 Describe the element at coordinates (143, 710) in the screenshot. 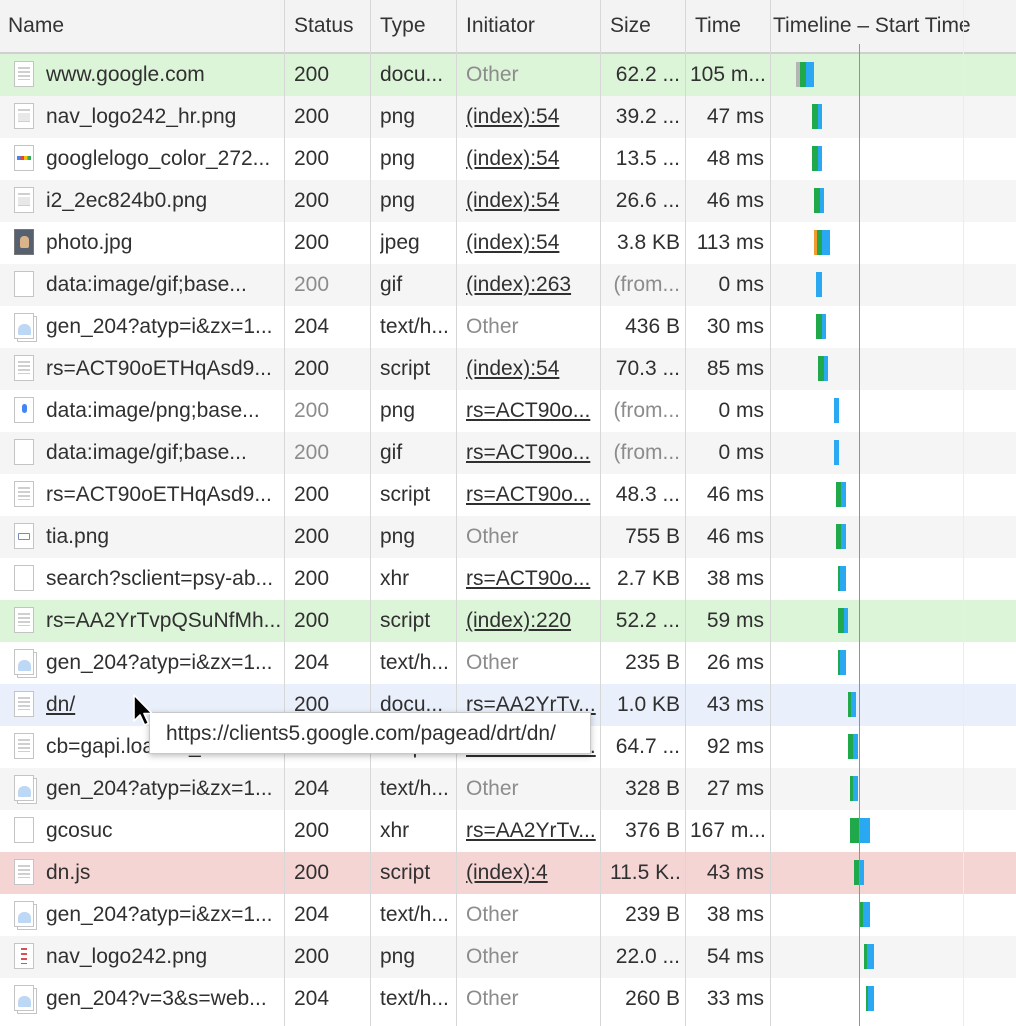

I see `mouse-cursor-icon` at that location.